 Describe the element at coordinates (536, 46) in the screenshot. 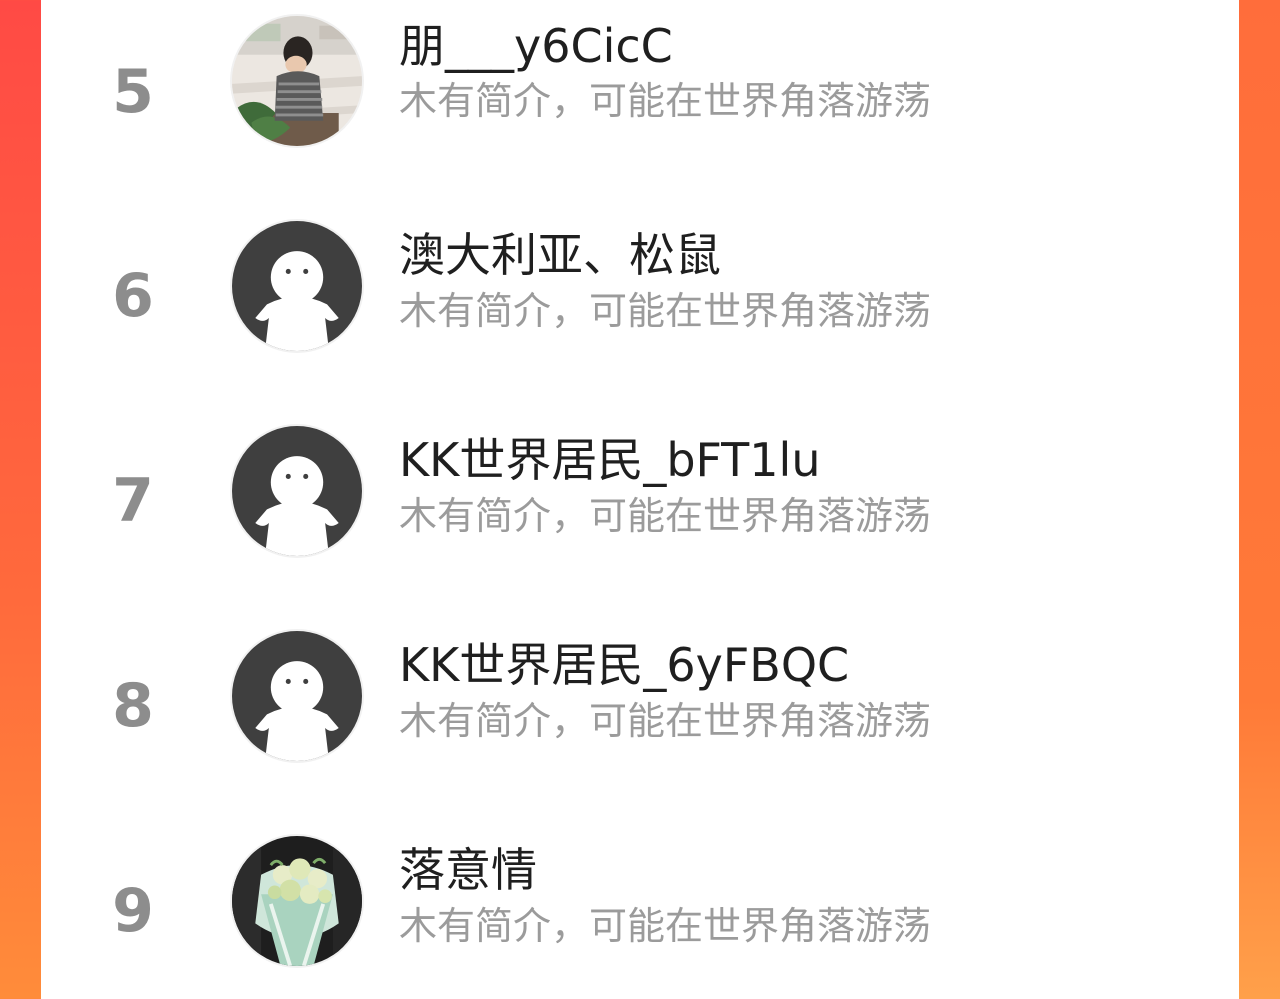

I see `user-name: 朋___y6CicC` at that location.